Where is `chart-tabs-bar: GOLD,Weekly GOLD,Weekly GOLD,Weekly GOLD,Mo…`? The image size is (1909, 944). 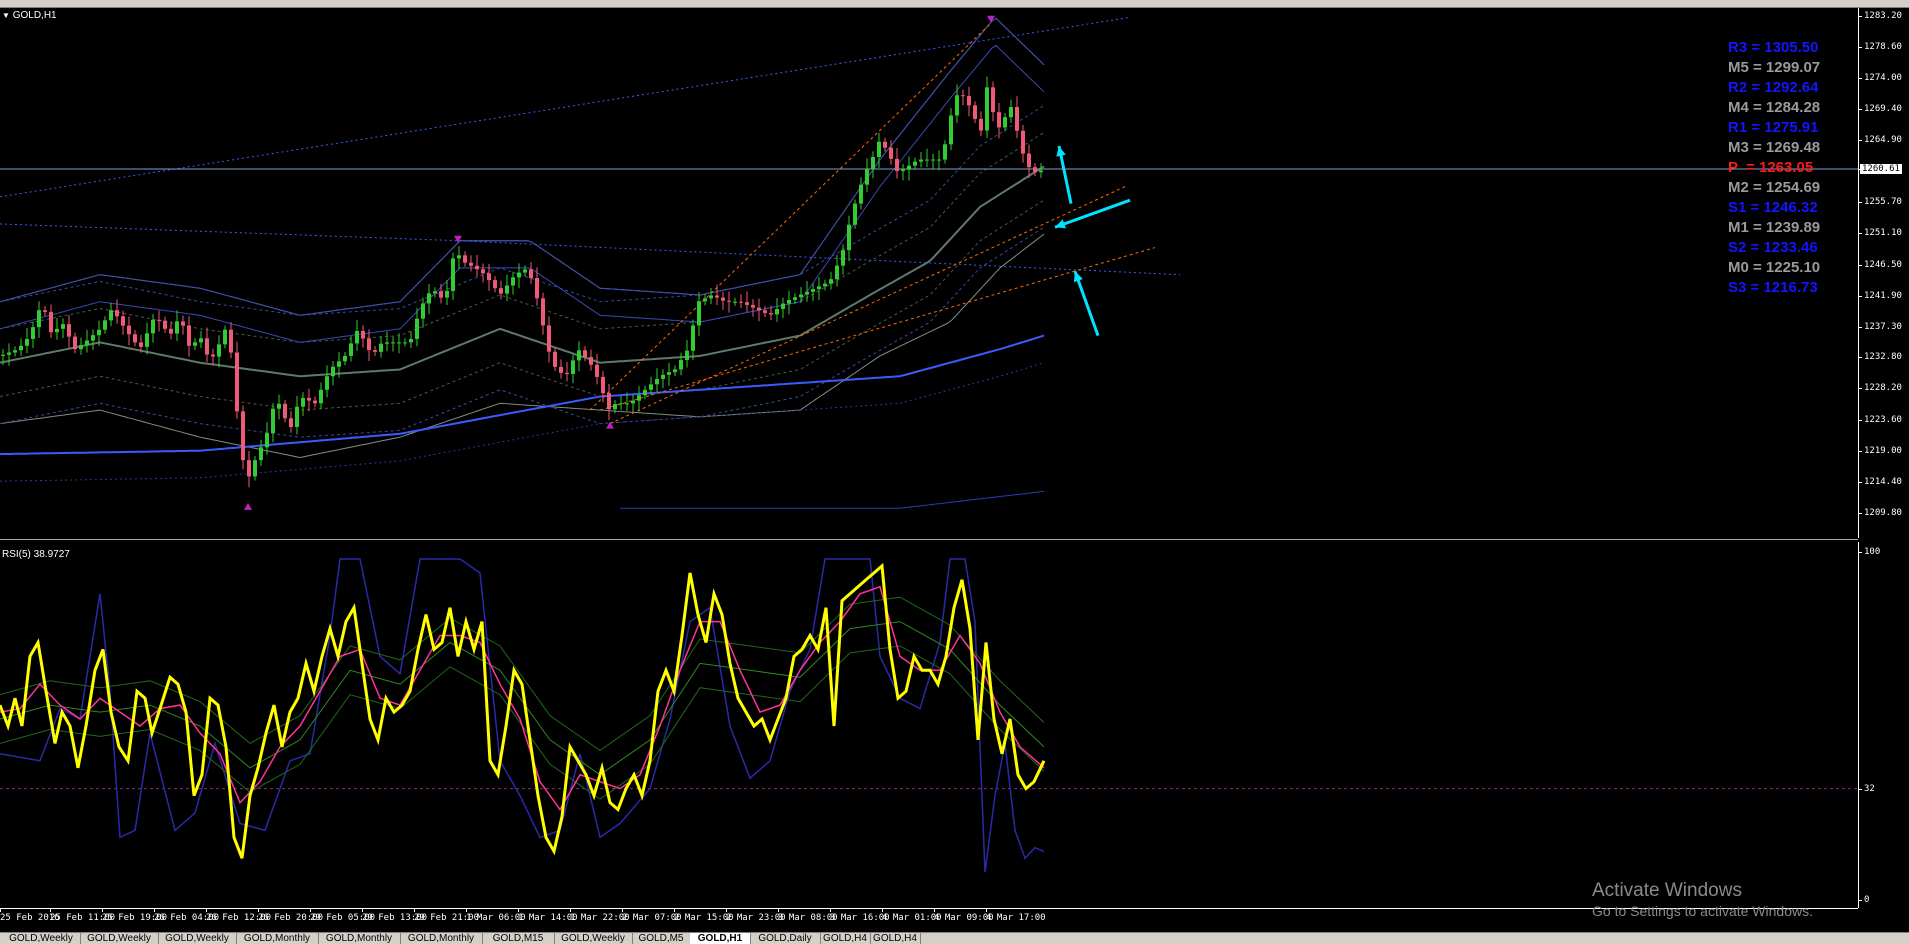 chart-tabs-bar: GOLD,Weekly GOLD,Weekly GOLD,Weekly GOLD,Mo… is located at coordinates (954, 938).